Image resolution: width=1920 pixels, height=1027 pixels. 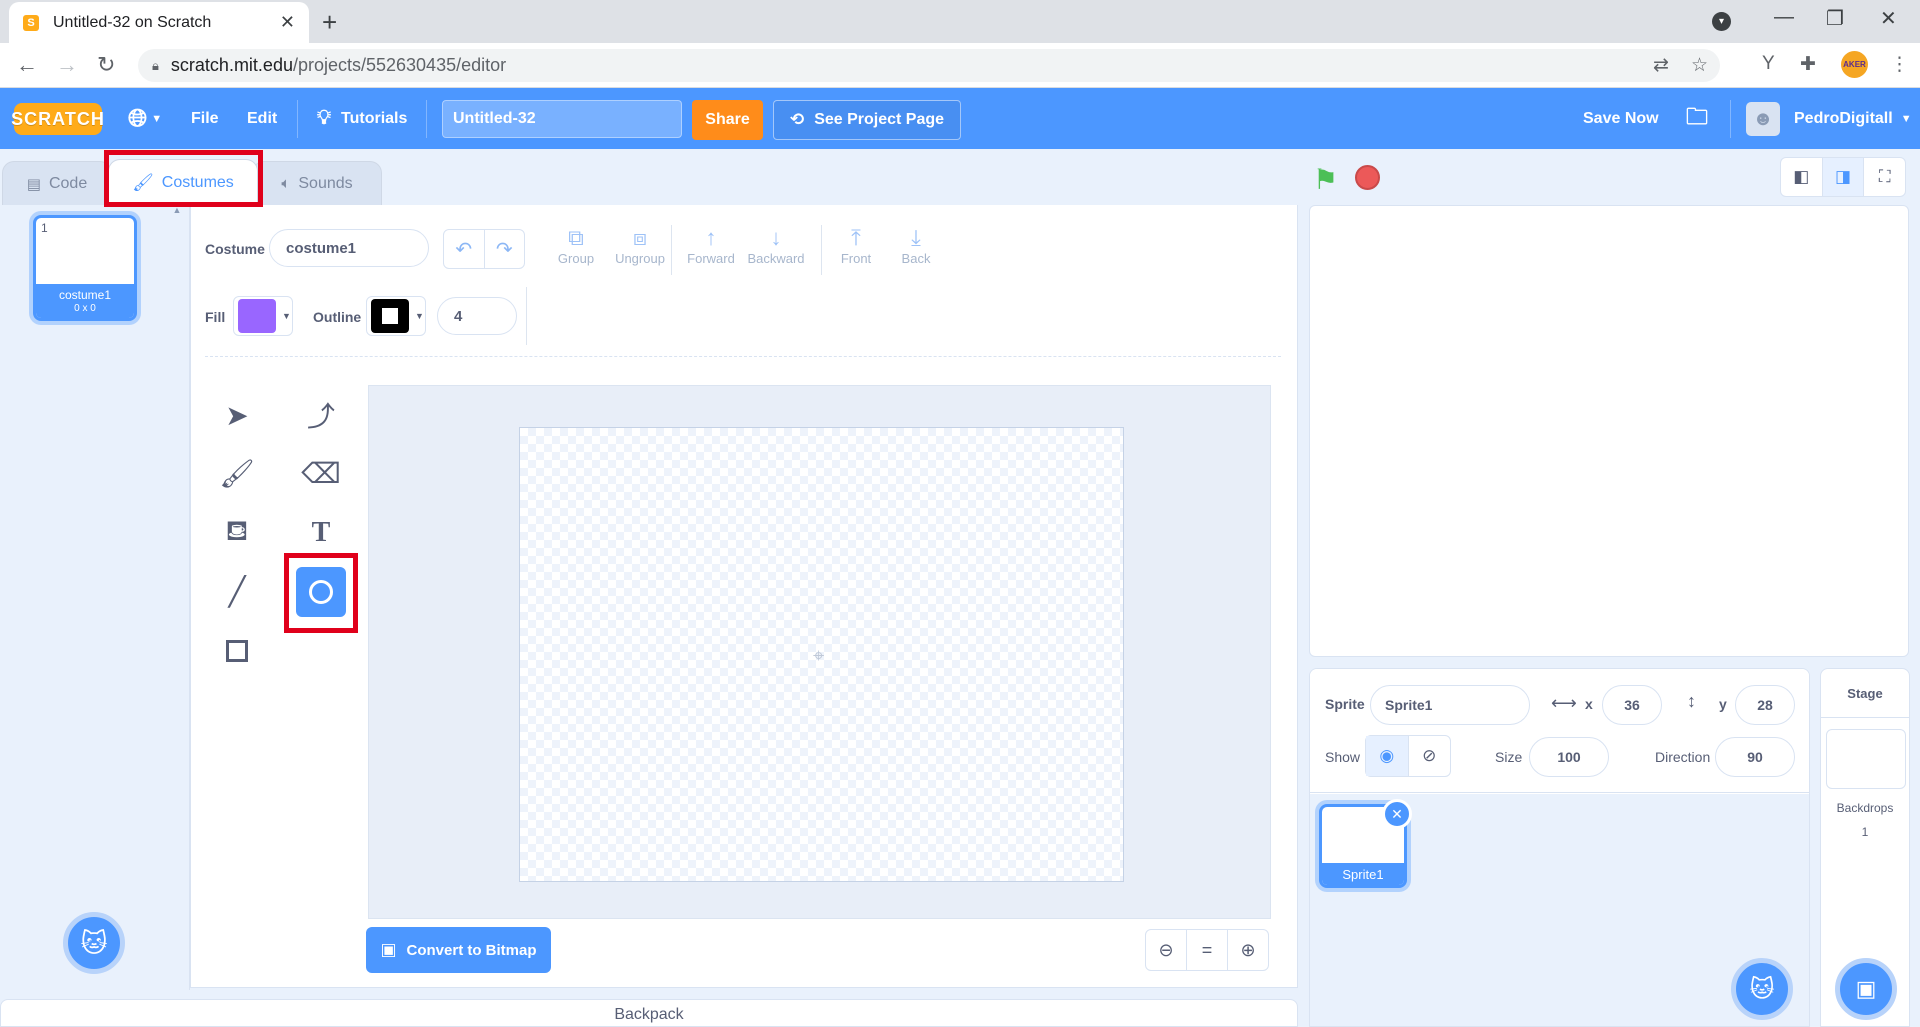 What do you see at coordinates (1843, 177) in the screenshot?
I see `normal-stage-icon: ◨` at bounding box center [1843, 177].